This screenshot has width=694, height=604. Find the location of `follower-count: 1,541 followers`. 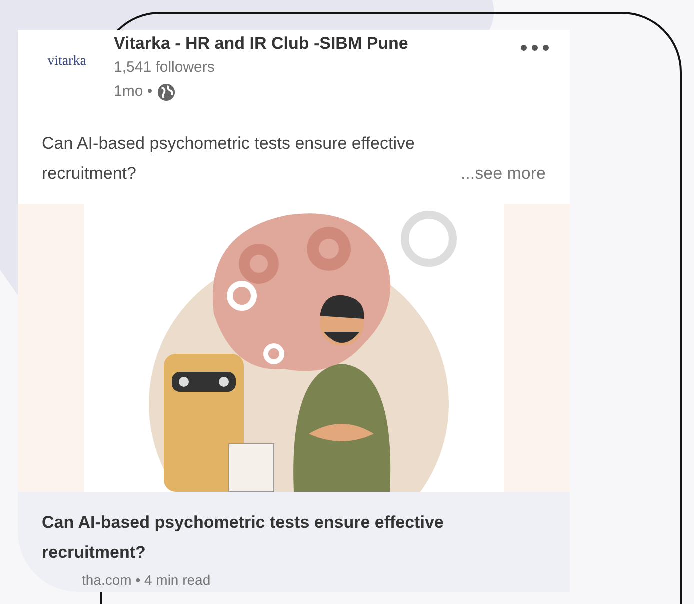

follower-count: 1,541 followers is located at coordinates (165, 68).